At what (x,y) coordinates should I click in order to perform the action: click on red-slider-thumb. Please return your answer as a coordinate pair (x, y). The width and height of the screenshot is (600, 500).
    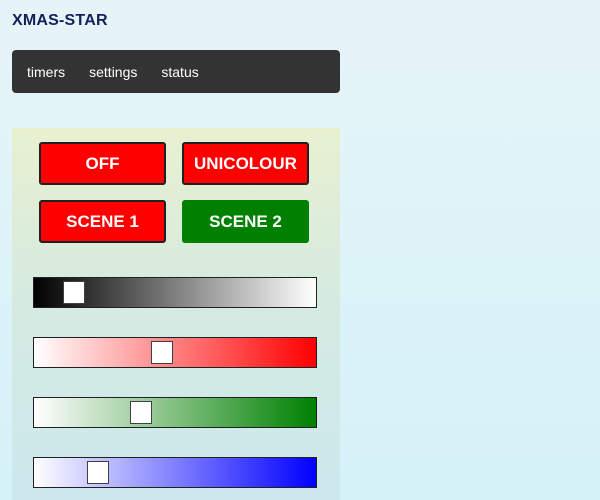
    Looking at the image, I should click on (162, 352).